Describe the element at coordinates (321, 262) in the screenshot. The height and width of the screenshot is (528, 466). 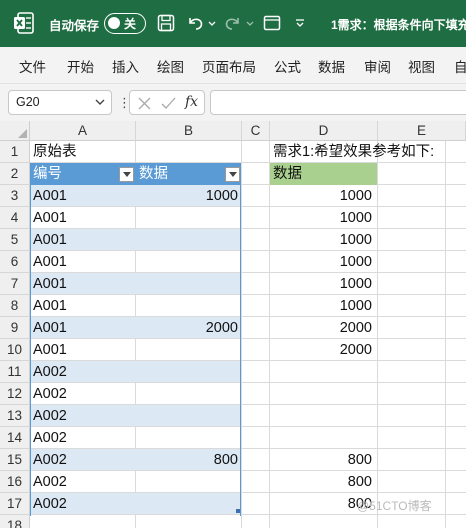
I see `cell-d6: 1000` at that location.